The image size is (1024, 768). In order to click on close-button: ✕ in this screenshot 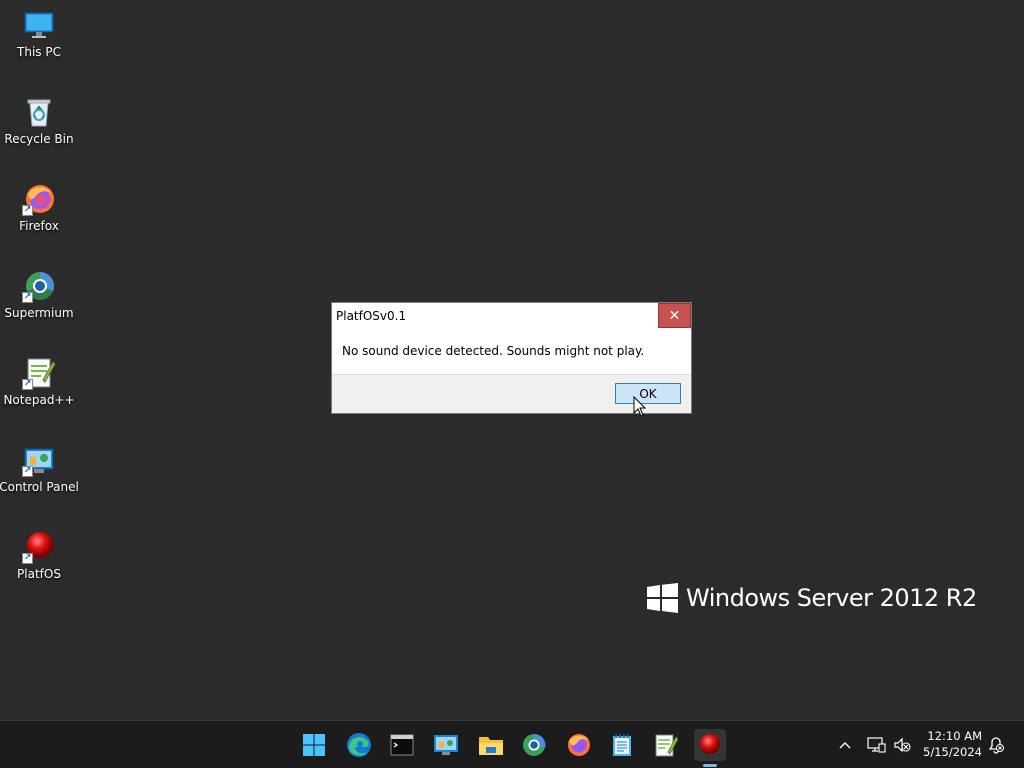, I will do `click(674, 315)`.